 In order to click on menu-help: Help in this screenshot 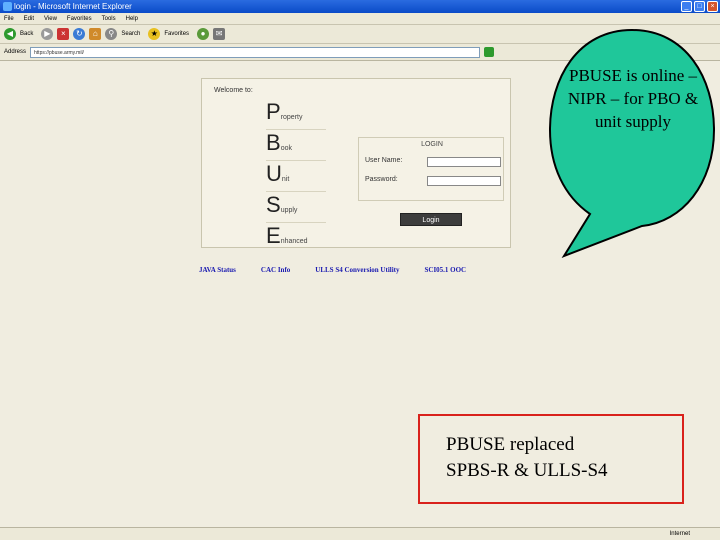, I will do `click(132, 18)`.